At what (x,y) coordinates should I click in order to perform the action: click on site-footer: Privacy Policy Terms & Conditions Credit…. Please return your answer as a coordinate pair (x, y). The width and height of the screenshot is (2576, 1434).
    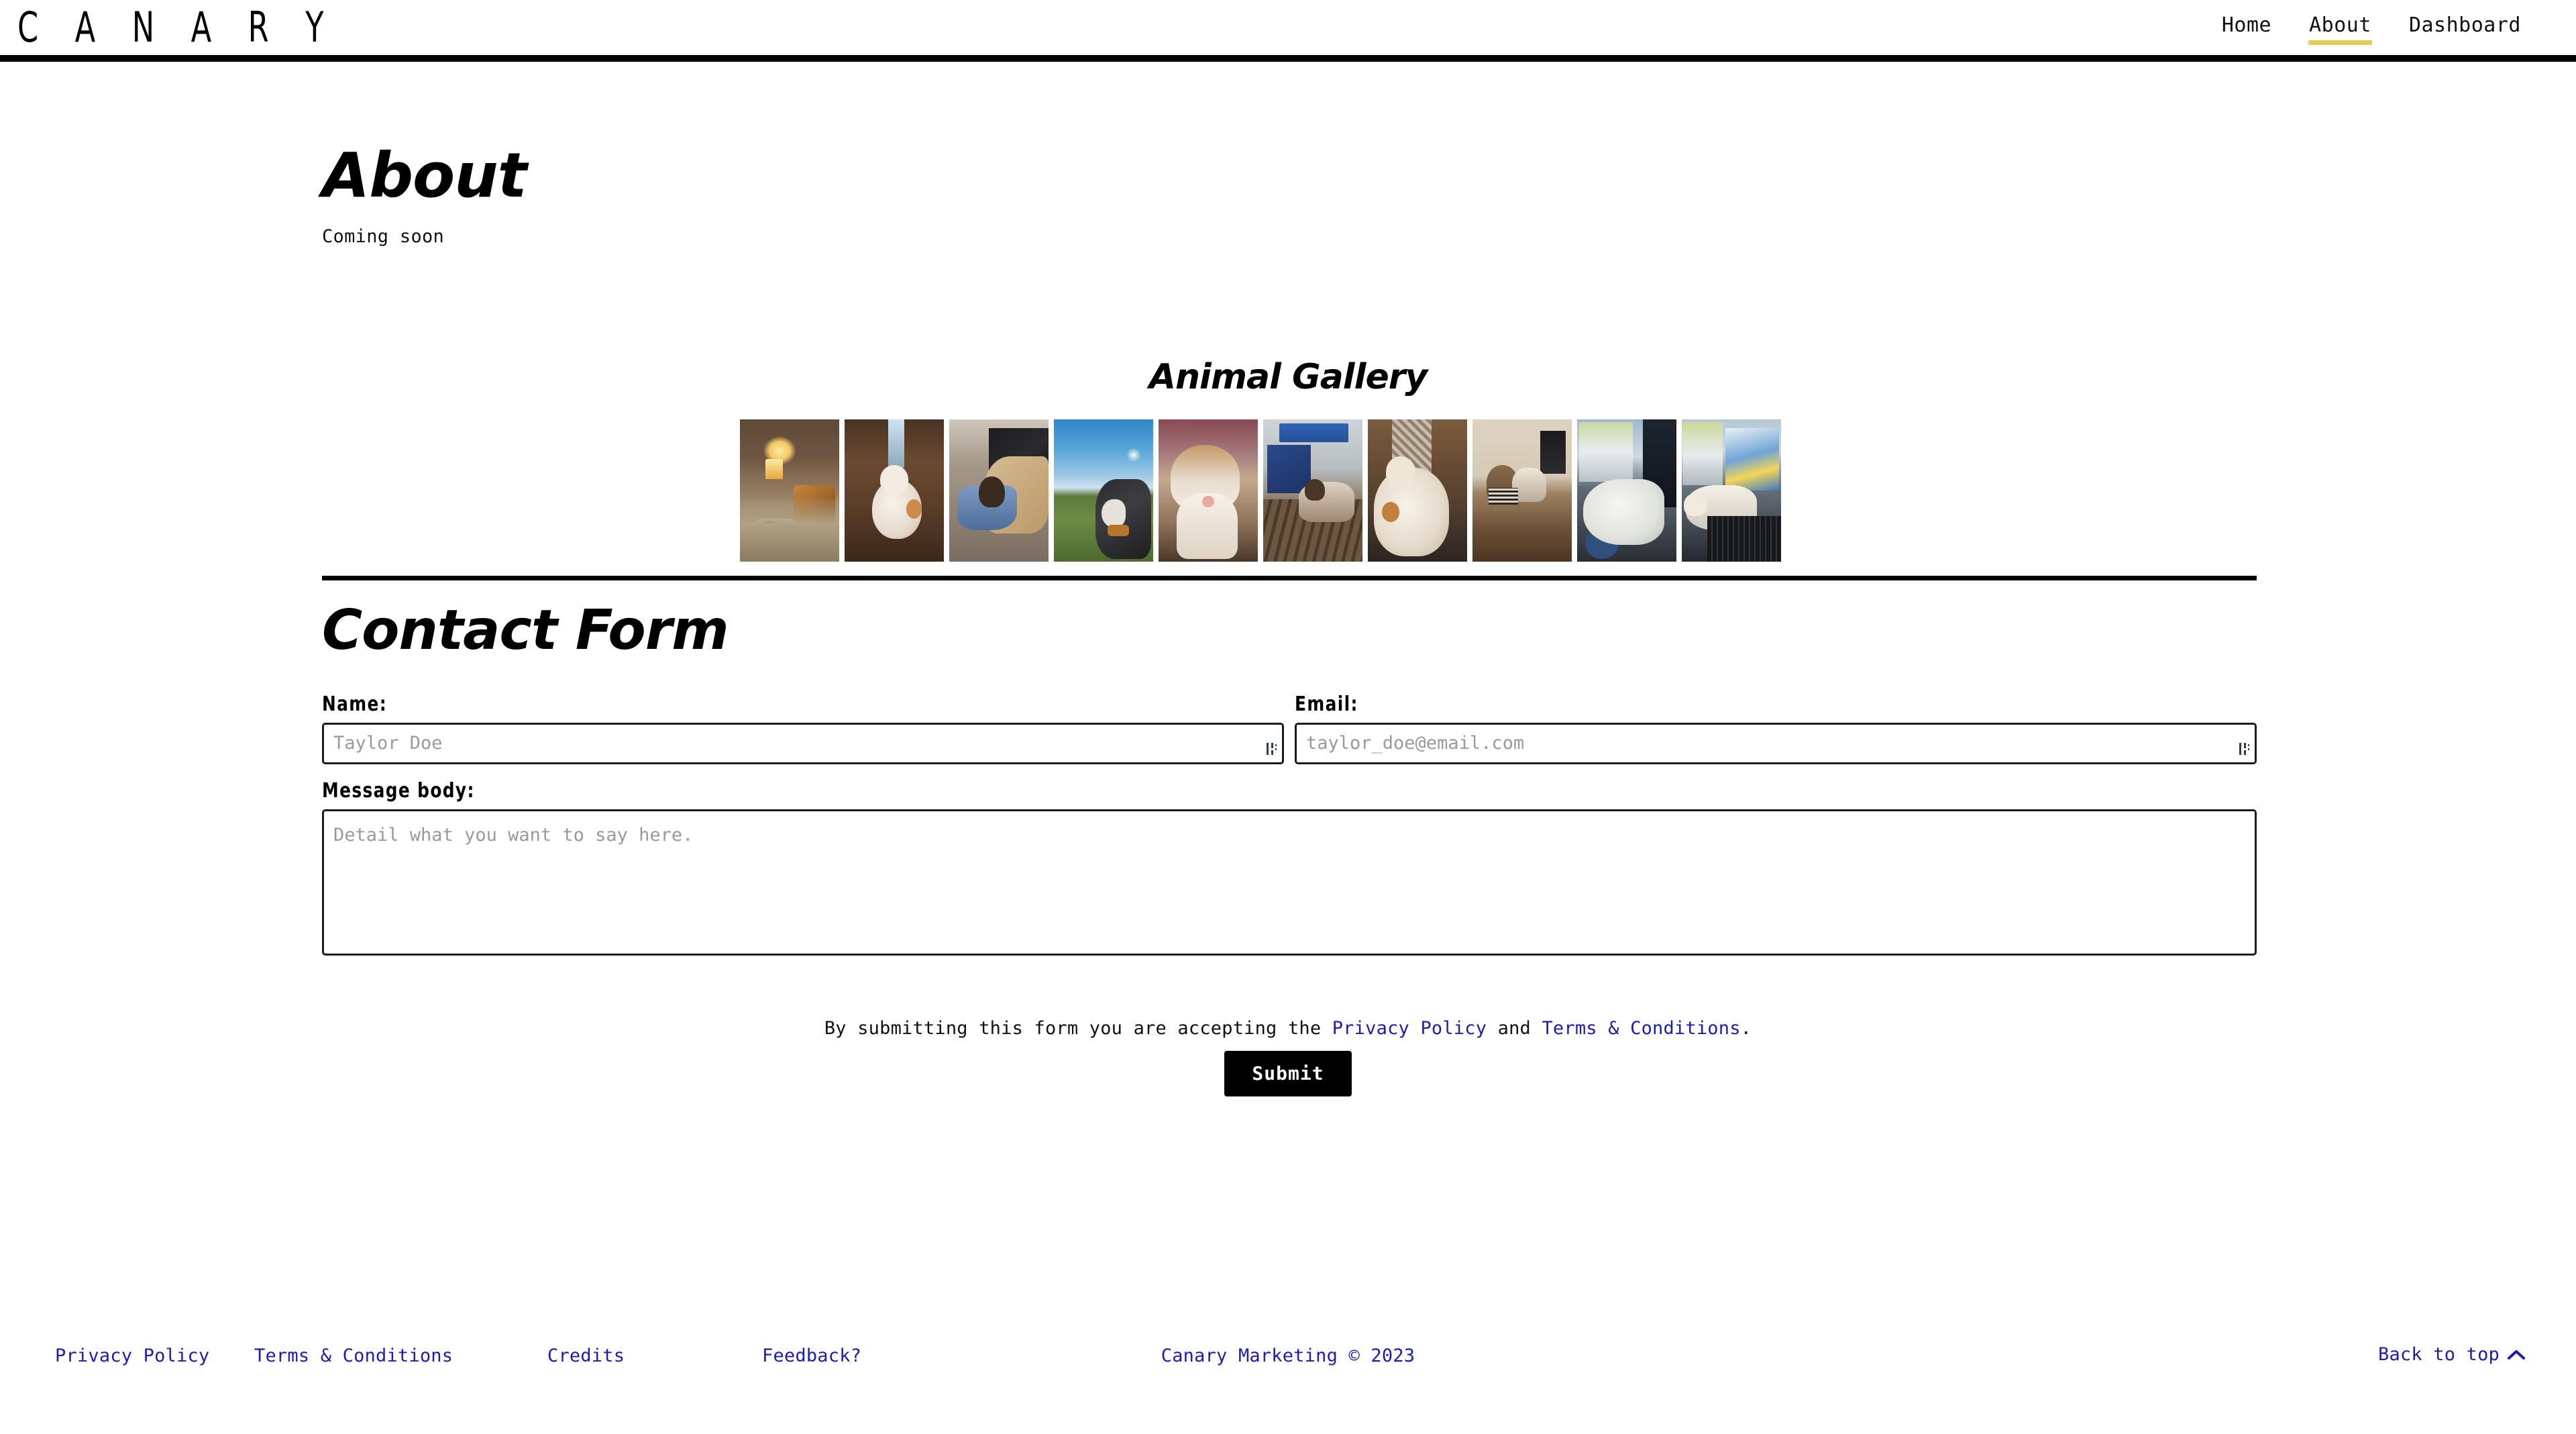
    Looking at the image, I should click on (1288, 1371).